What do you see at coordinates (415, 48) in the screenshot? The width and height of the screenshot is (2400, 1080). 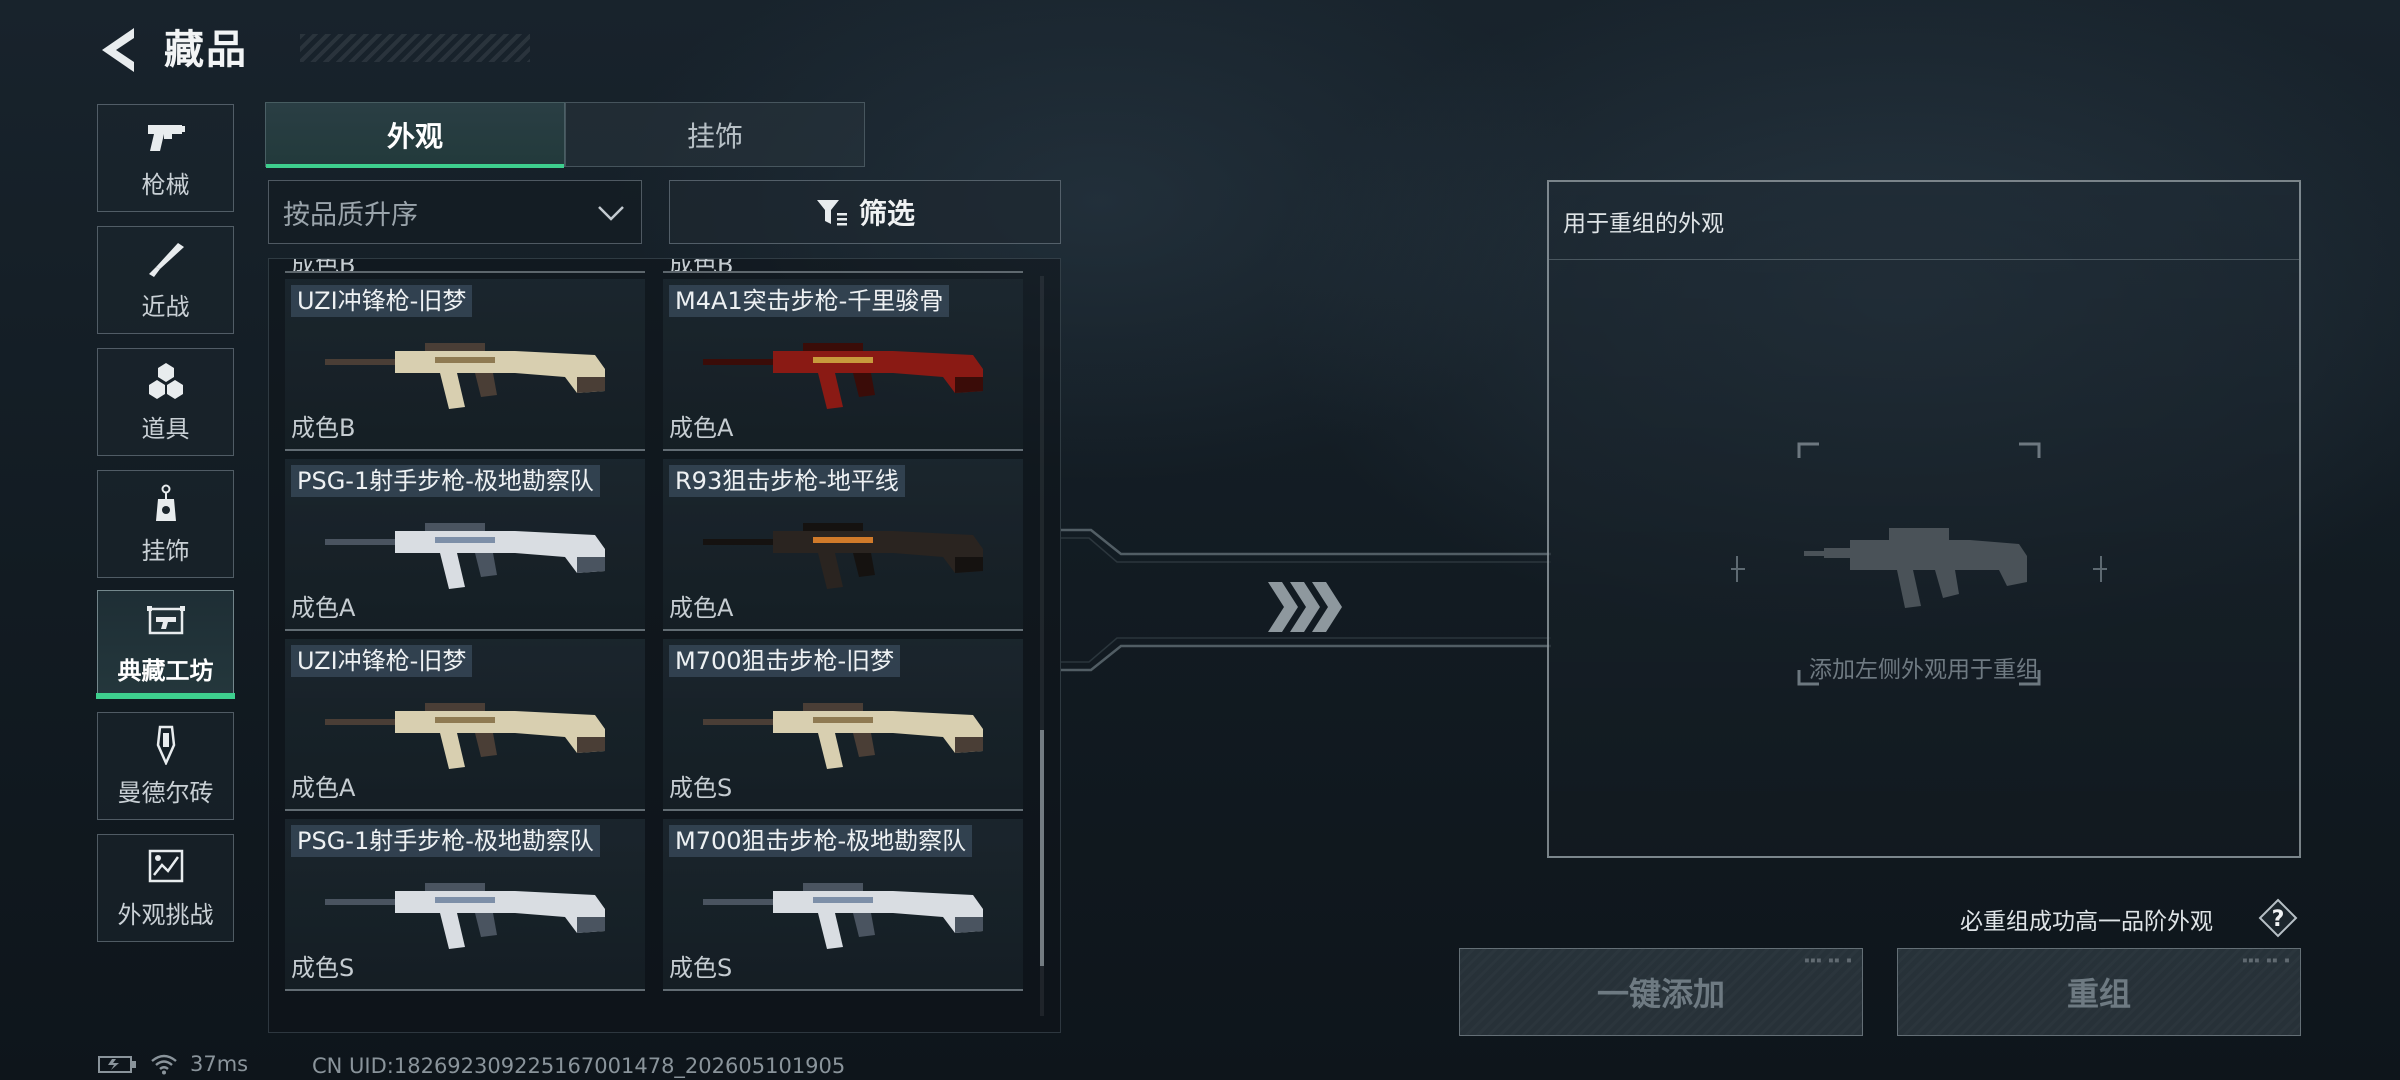 I see `title-decoration` at bounding box center [415, 48].